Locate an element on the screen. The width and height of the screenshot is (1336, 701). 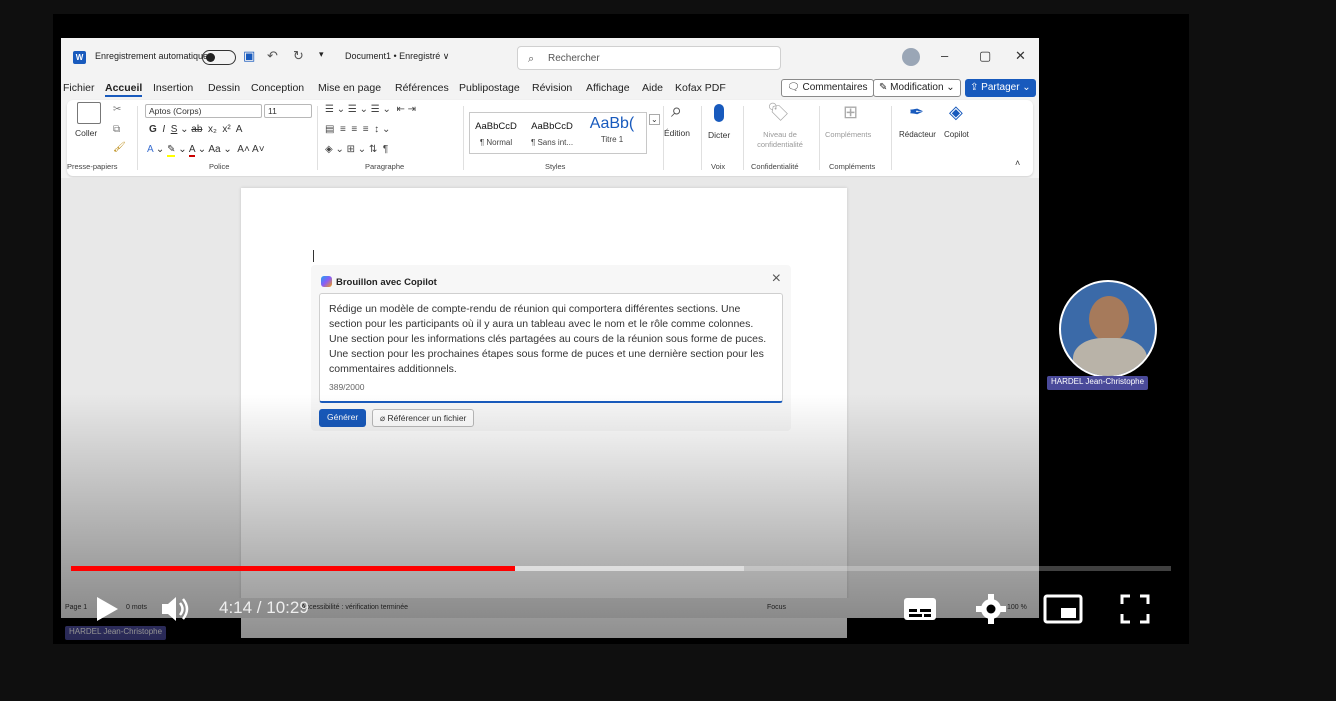
comments-button: 🗨 Commentaires is located at coordinates (827, 88).